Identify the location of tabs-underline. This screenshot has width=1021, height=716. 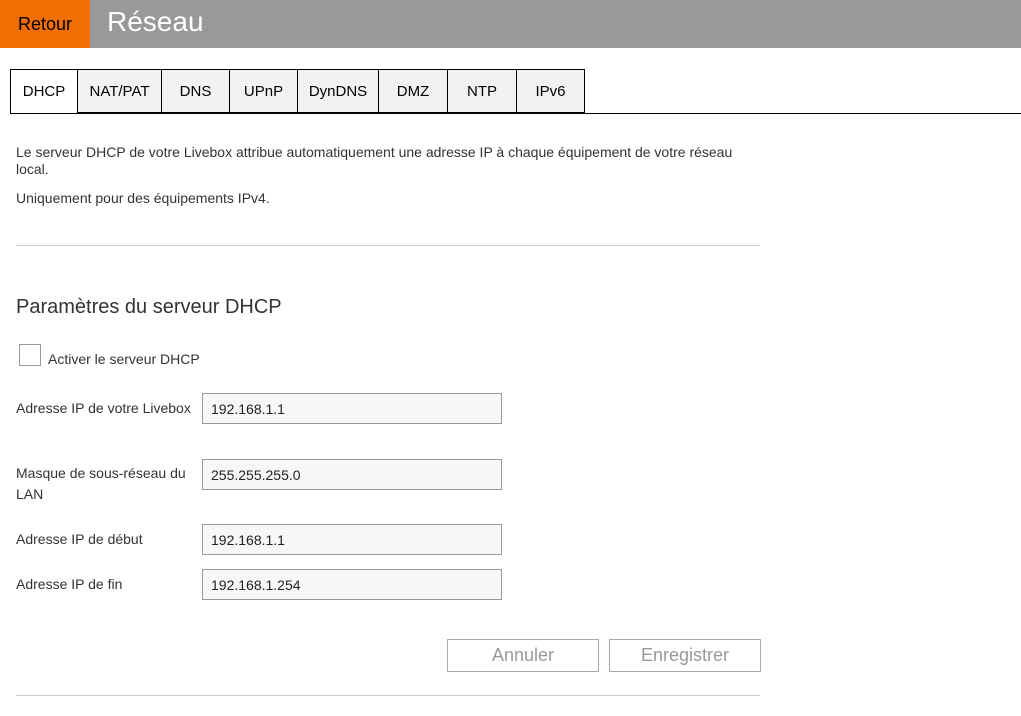
(515, 113).